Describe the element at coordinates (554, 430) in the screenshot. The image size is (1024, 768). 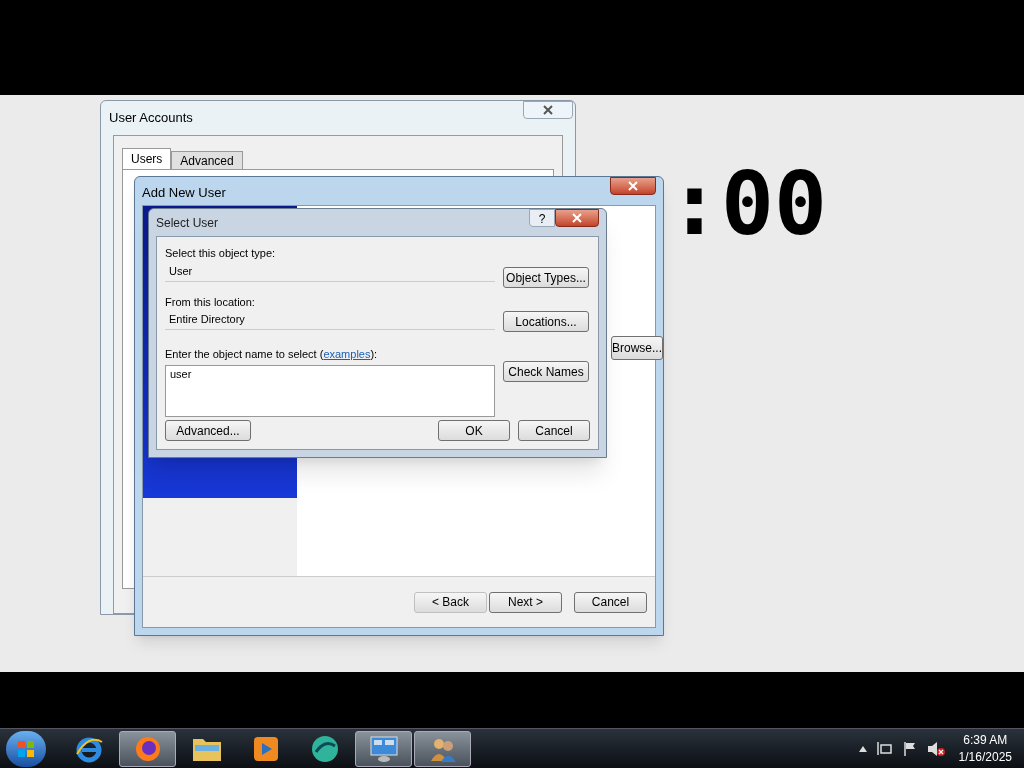
I see `cancel-button: Cancel` at that location.